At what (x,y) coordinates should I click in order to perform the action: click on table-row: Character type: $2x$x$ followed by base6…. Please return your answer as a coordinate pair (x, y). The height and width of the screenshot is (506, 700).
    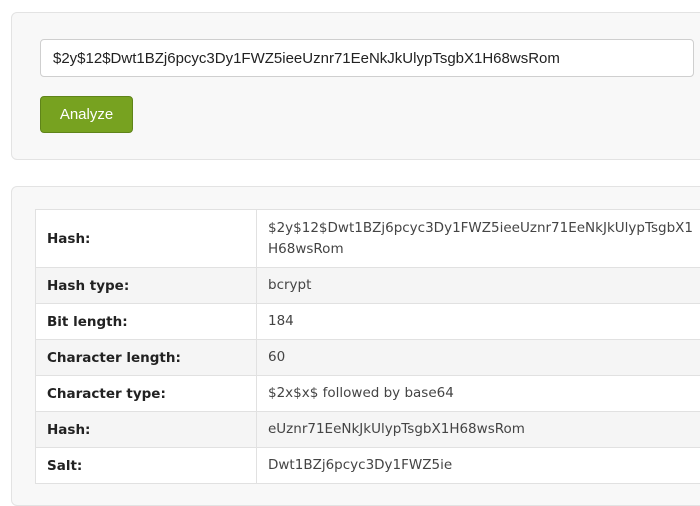
    Looking at the image, I should click on (368, 394).